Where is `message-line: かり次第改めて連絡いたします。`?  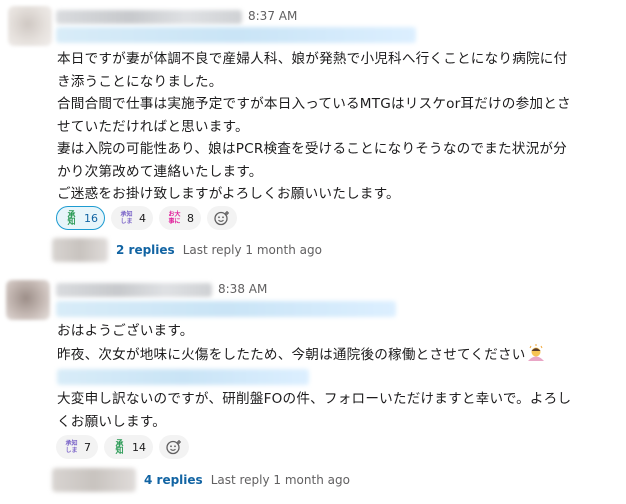 message-line: かり次第改めて連絡いたします。 is located at coordinates (160, 171).